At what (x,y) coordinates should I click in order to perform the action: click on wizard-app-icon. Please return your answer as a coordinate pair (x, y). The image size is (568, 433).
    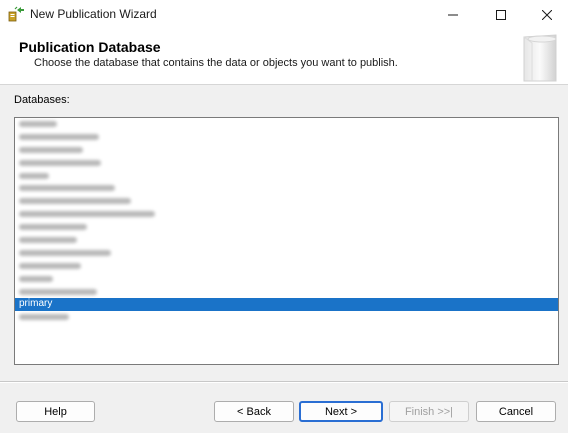
    Looking at the image, I should click on (16, 14).